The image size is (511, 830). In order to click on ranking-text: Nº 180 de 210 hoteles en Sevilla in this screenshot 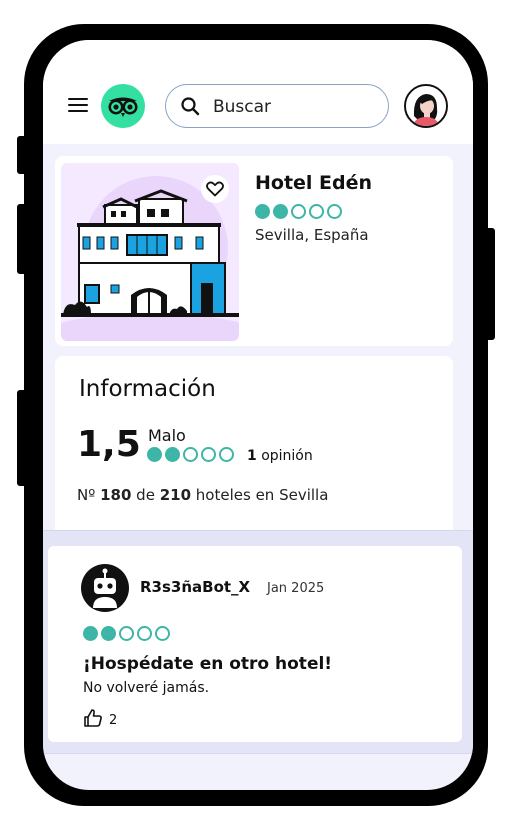, I will do `click(202, 495)`.